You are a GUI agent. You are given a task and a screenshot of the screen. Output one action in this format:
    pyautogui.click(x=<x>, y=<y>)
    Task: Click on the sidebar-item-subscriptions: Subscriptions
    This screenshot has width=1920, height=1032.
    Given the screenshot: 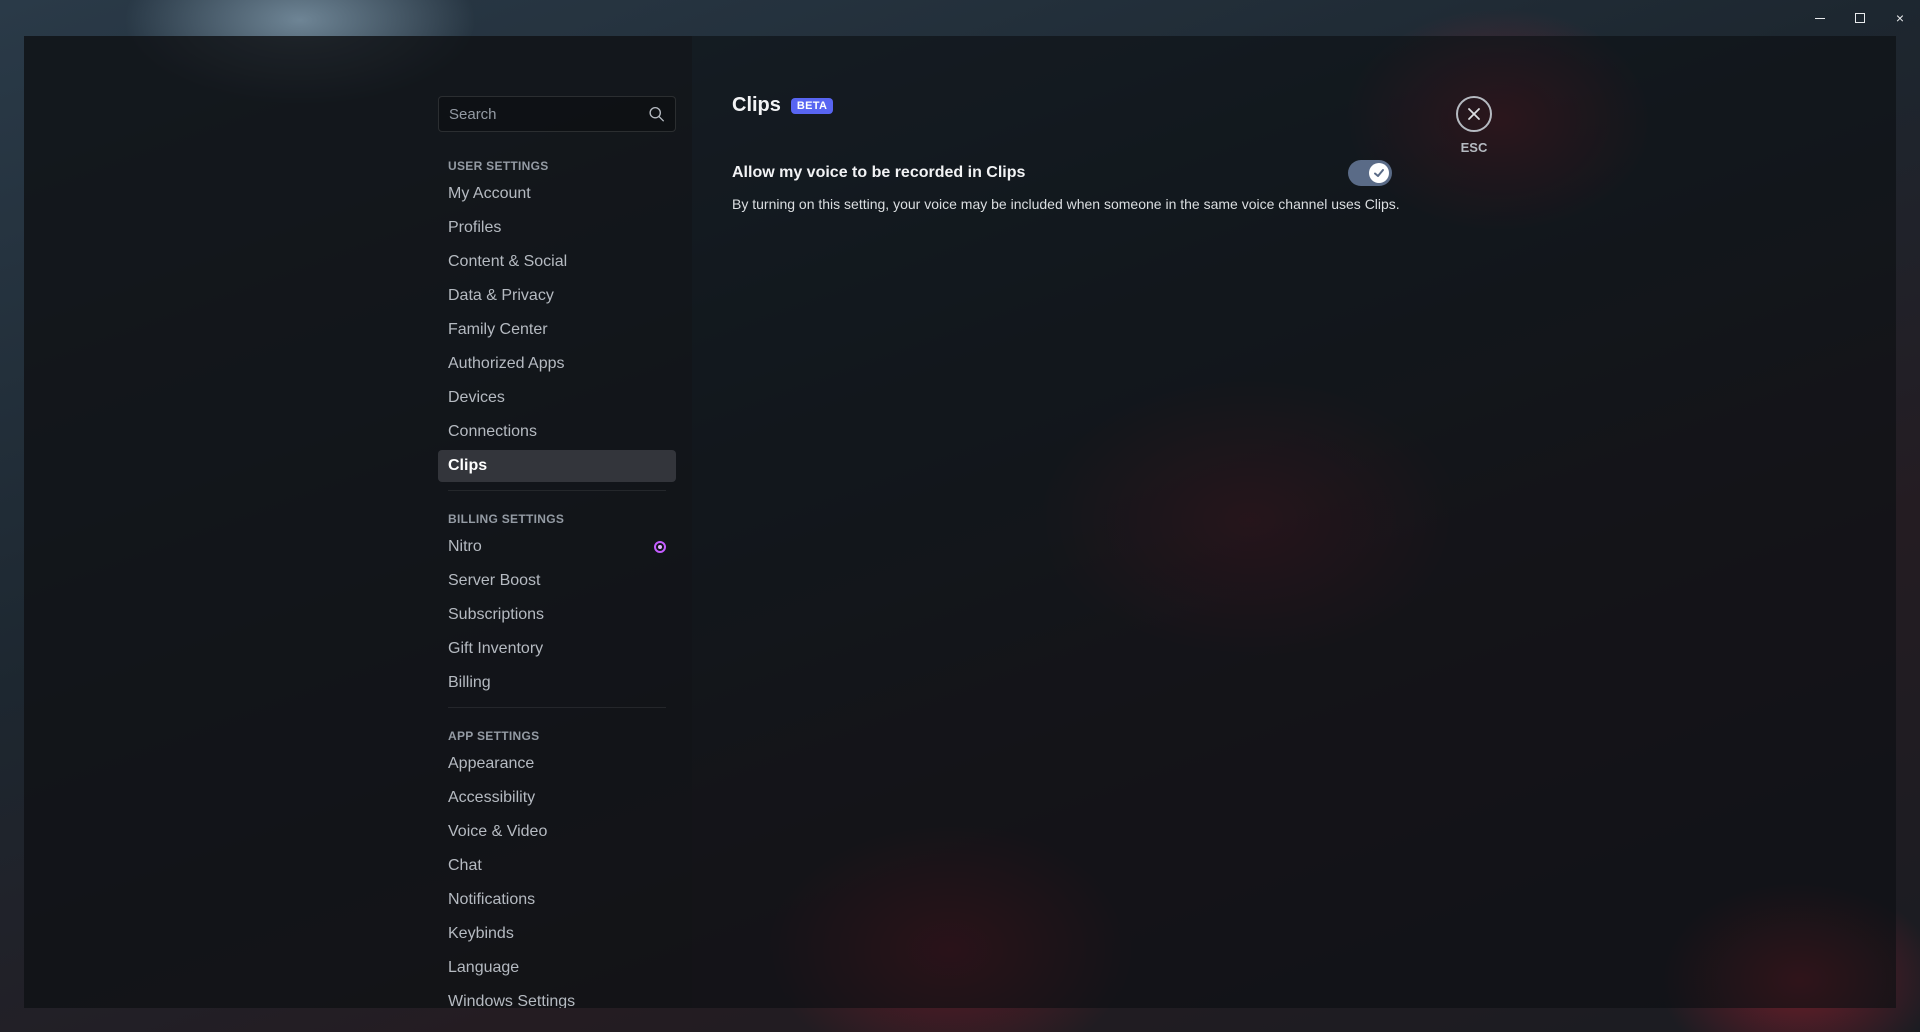 What is the action you would take?
    pyautogui.click(x=557, y=615)
    